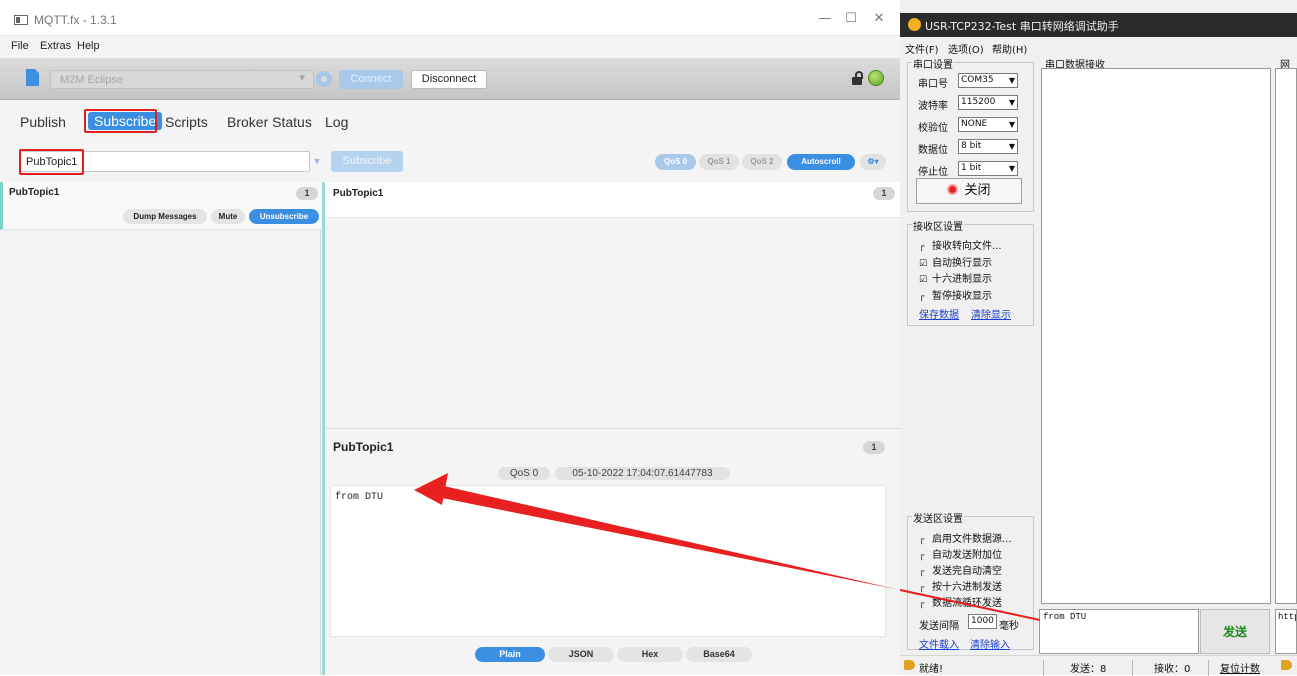 Image resolution: width=1297 pixels, height=676 pixels. Describe the element at coordinates (1119, 631) in the screenshot. I see `serial-send-input: from DTU` at that location.